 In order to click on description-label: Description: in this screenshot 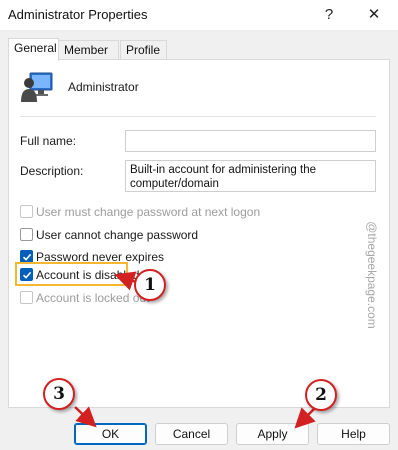, I will do `click(52, 171)`.